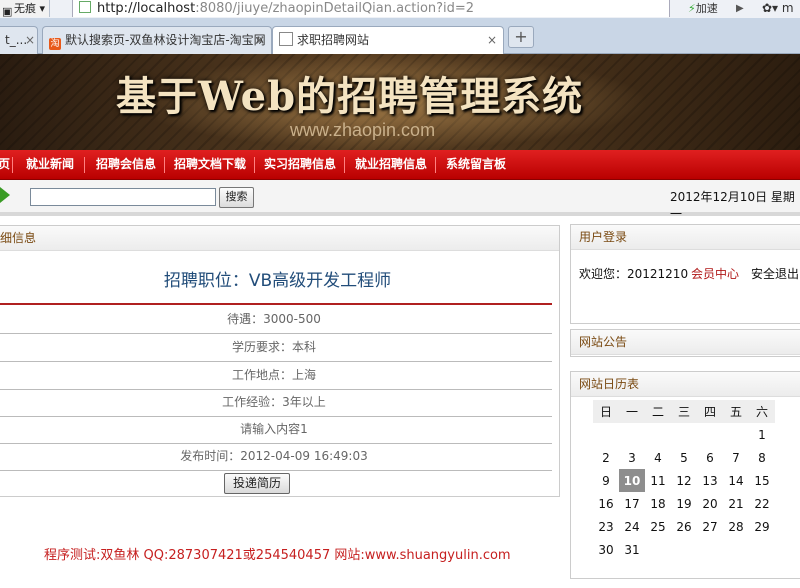  I want to click on calendar-day: 16, so click(606, 503).